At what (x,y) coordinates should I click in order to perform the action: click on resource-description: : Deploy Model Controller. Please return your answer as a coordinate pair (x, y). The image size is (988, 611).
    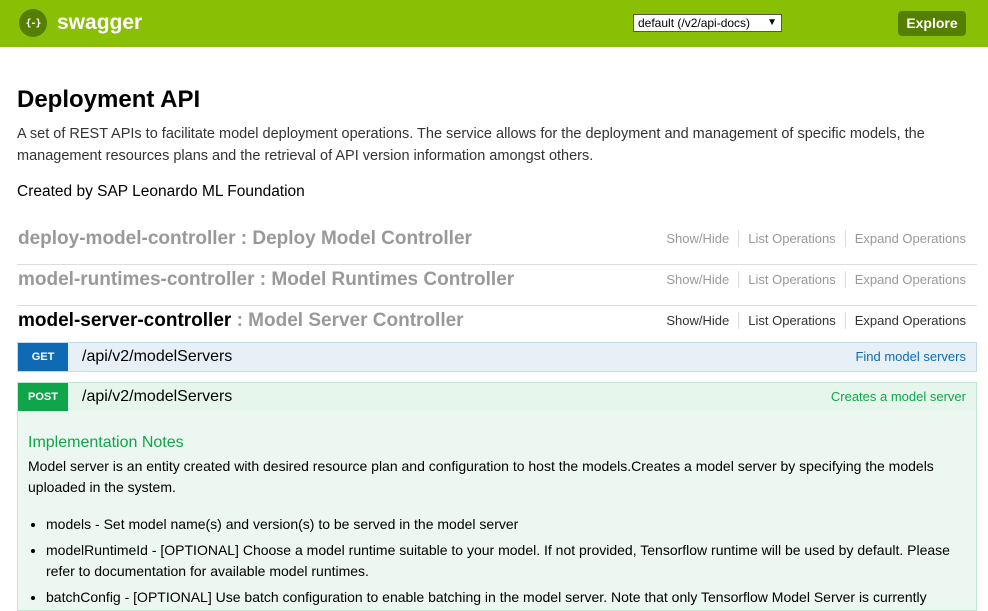
    Looking at the image, I should click on (356, 238).